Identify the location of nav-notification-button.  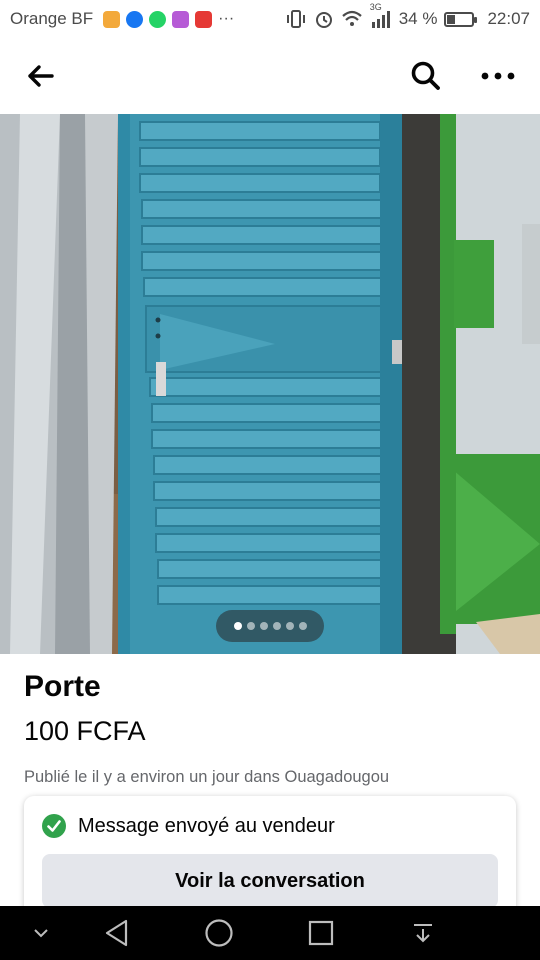
(423, 933).